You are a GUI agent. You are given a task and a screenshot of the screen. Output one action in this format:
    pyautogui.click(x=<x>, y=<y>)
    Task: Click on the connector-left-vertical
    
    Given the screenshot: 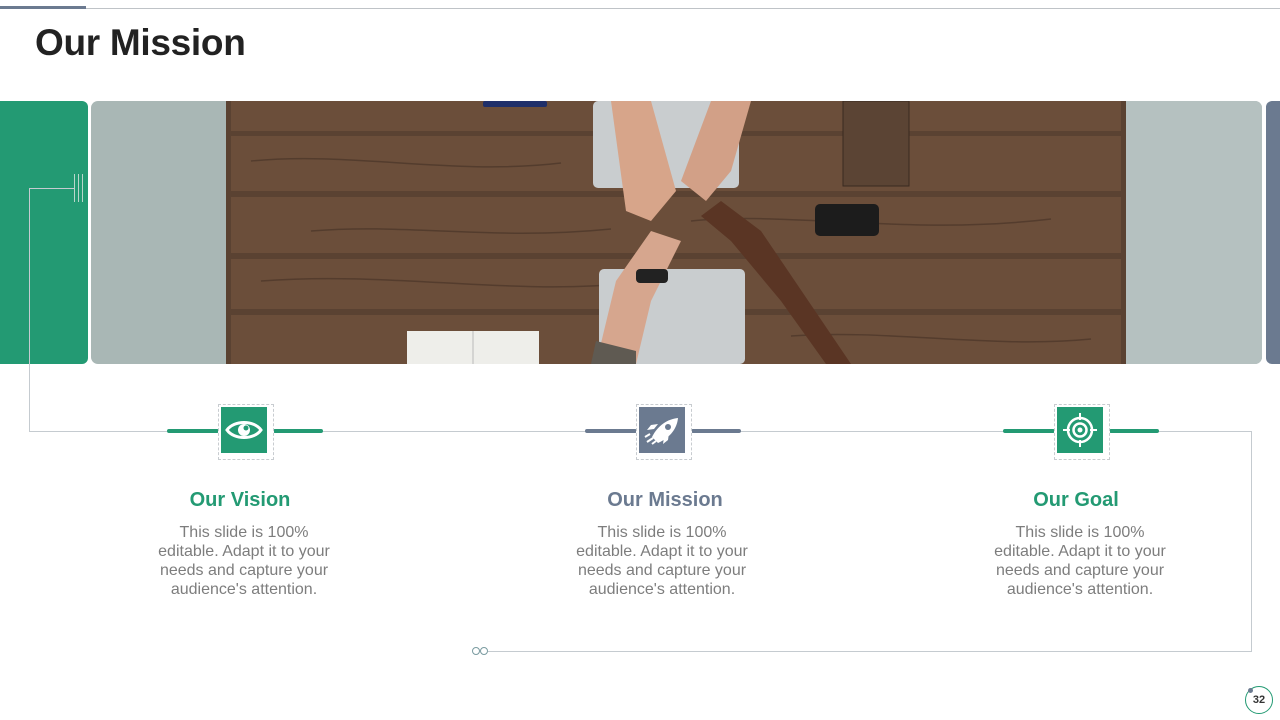 What is the action you would take?
    pyautogui.click(x=29, y=310)
    